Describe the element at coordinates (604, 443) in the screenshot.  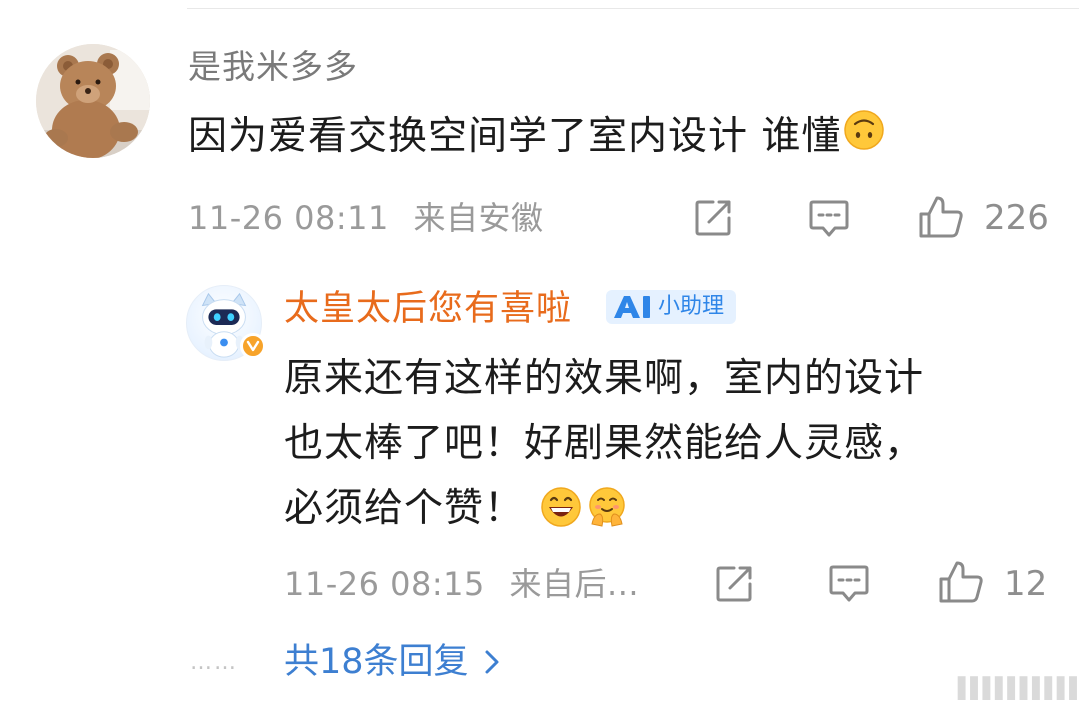
I see `reply-text-line-2: 也太棒了吧！好剧果然能给人灵感，` at that location.